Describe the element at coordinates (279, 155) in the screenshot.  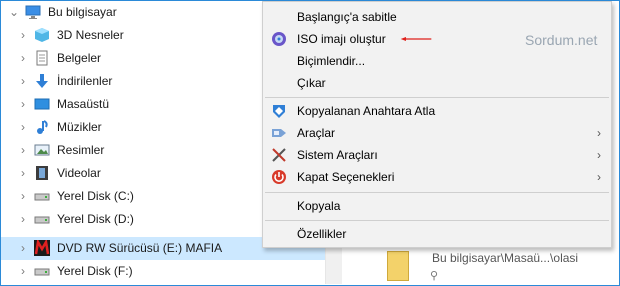
I see `system-tools-icon` at that location.